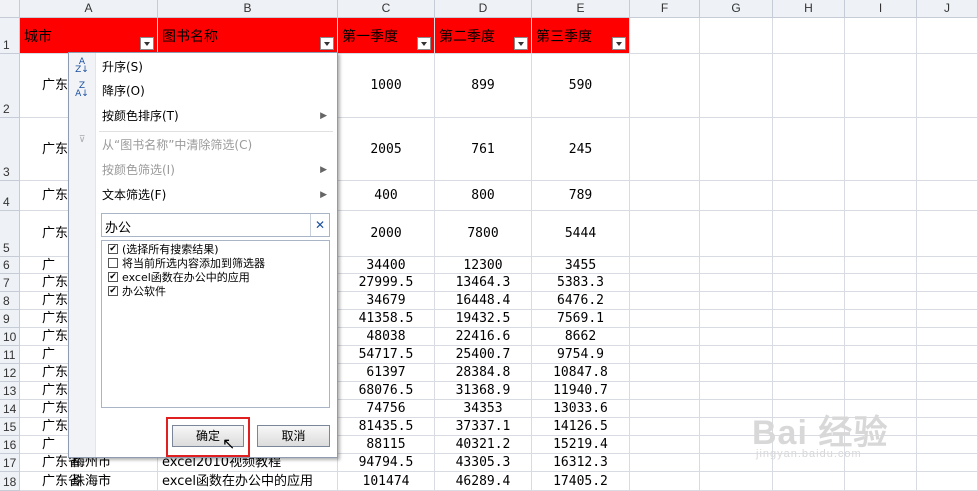  What do you see at coordinates (581, 196) in the screenshot?
I see `cell-q3: 789` at bounding box center [581, 196].